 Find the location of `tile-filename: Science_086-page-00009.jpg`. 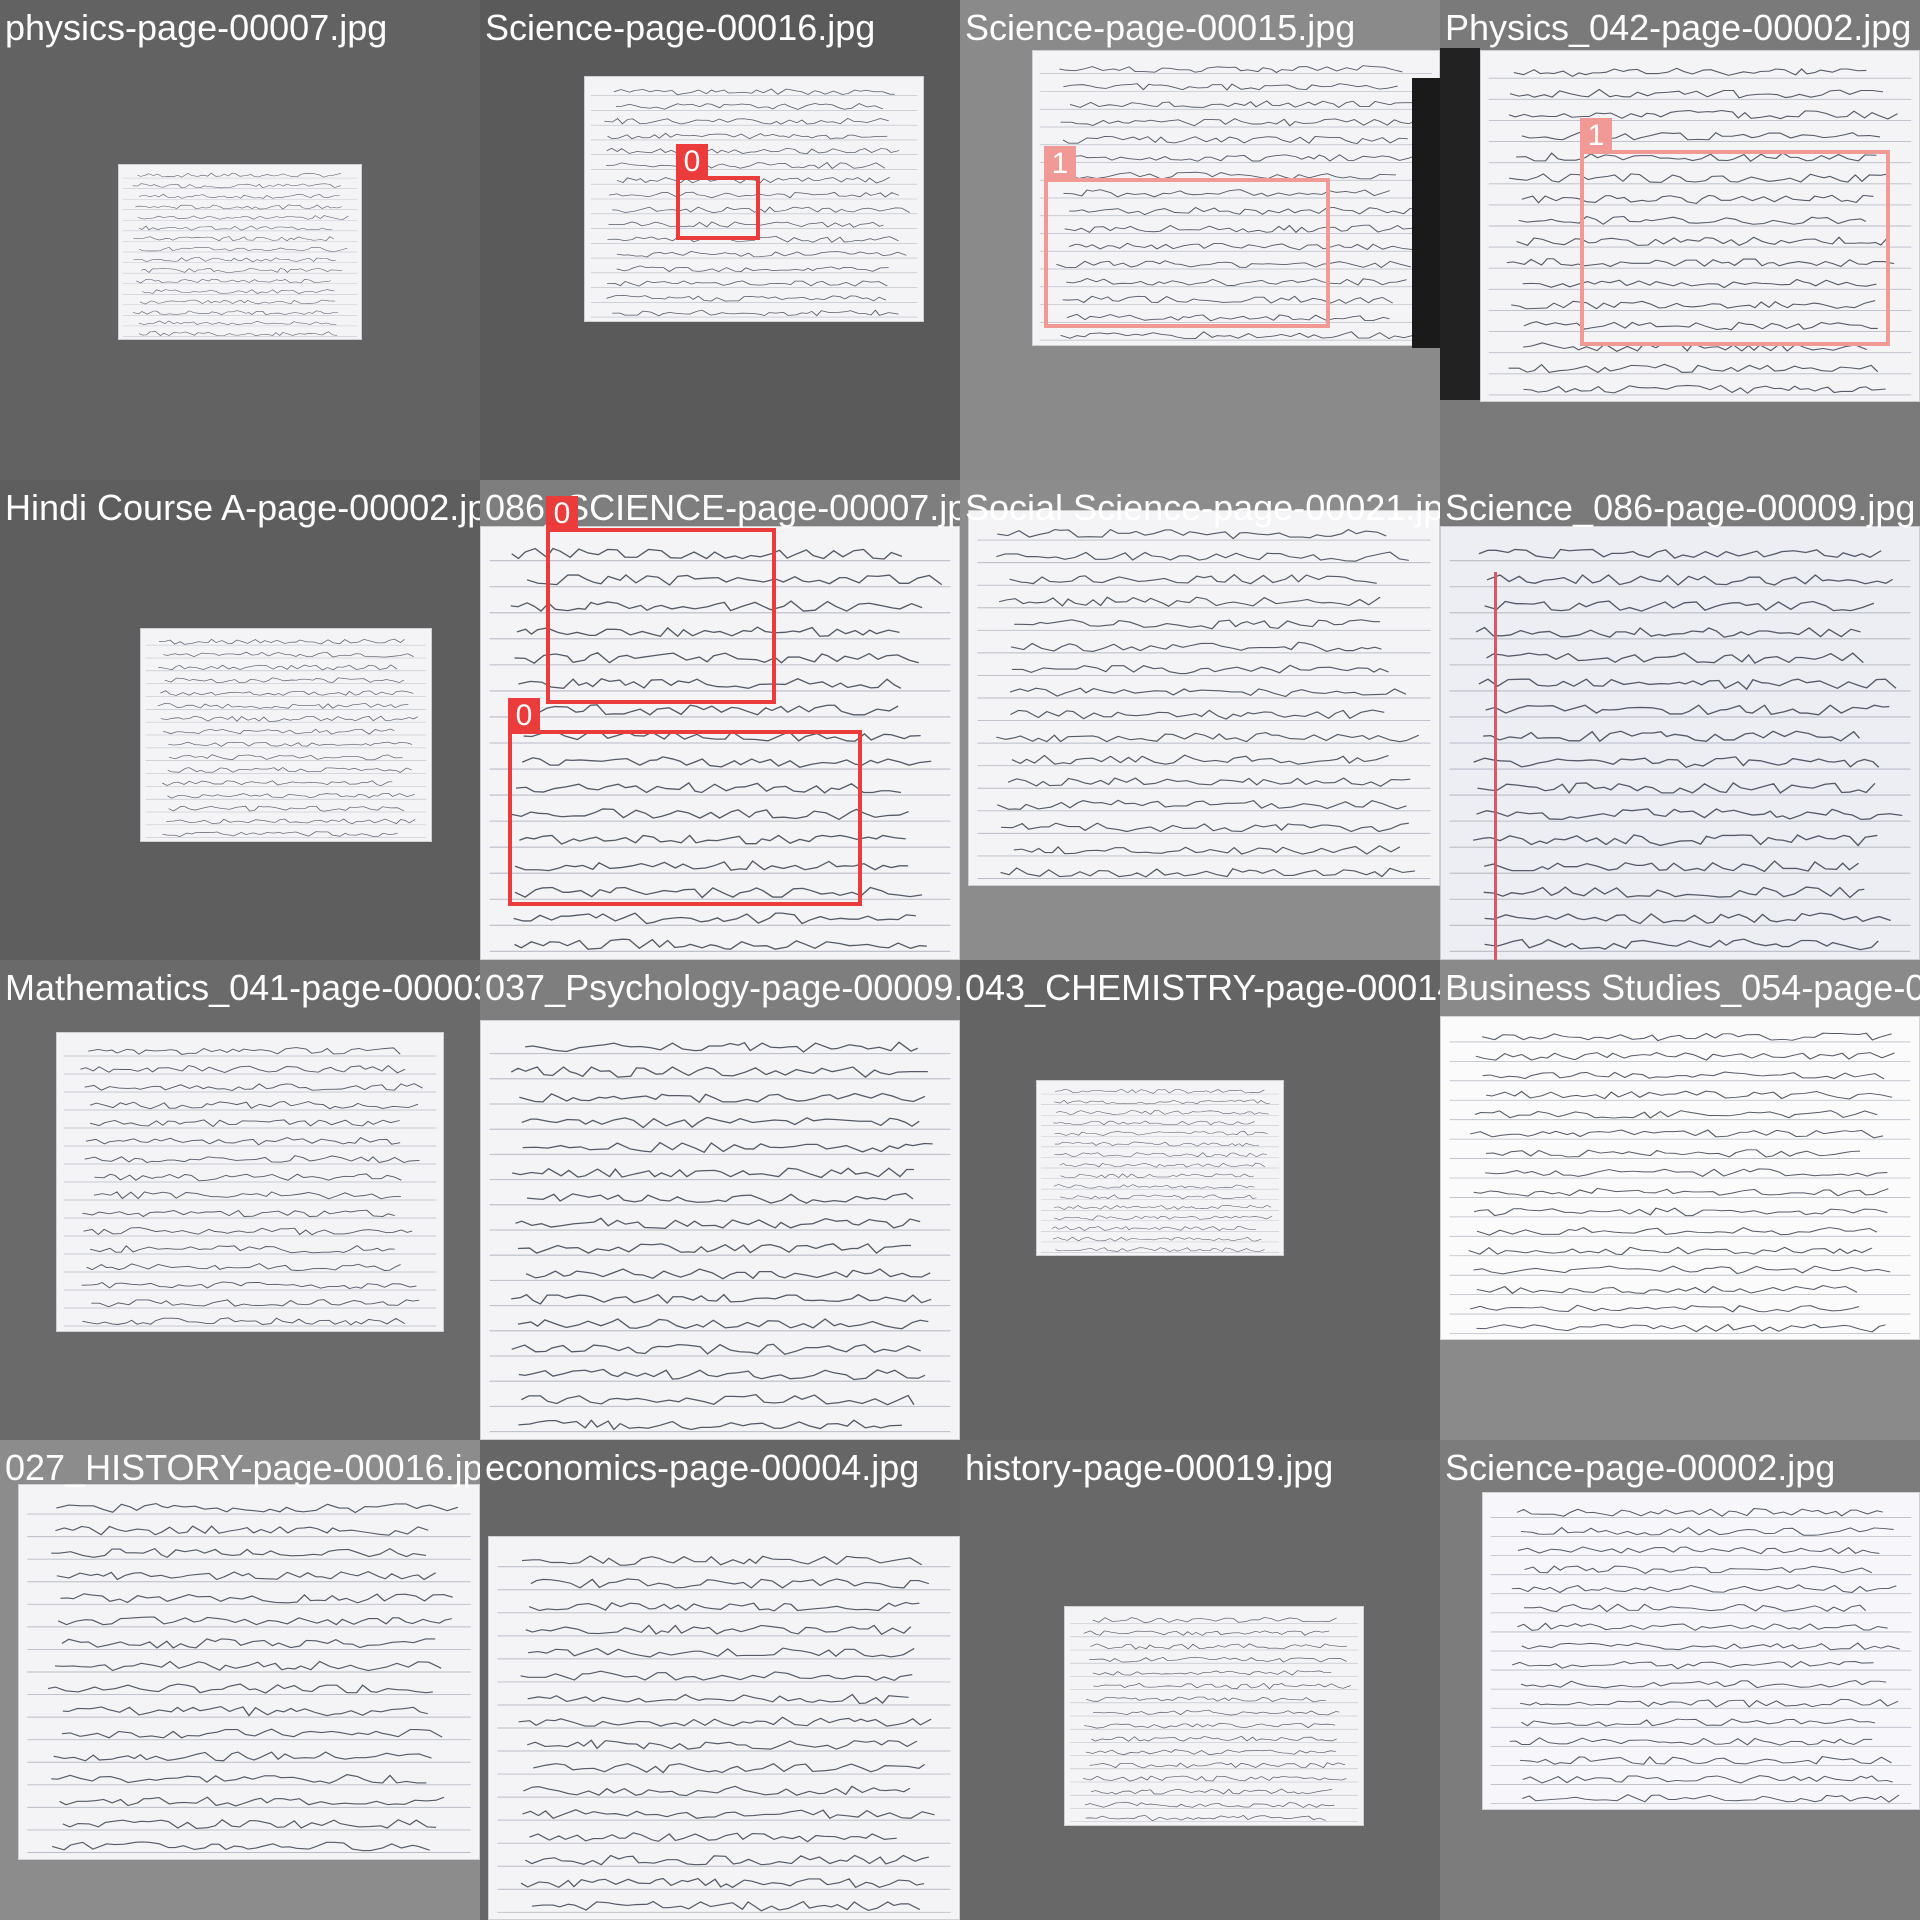

tile-filename: Science_086-page-00009.jpg is located at coordinates (1680, 507).